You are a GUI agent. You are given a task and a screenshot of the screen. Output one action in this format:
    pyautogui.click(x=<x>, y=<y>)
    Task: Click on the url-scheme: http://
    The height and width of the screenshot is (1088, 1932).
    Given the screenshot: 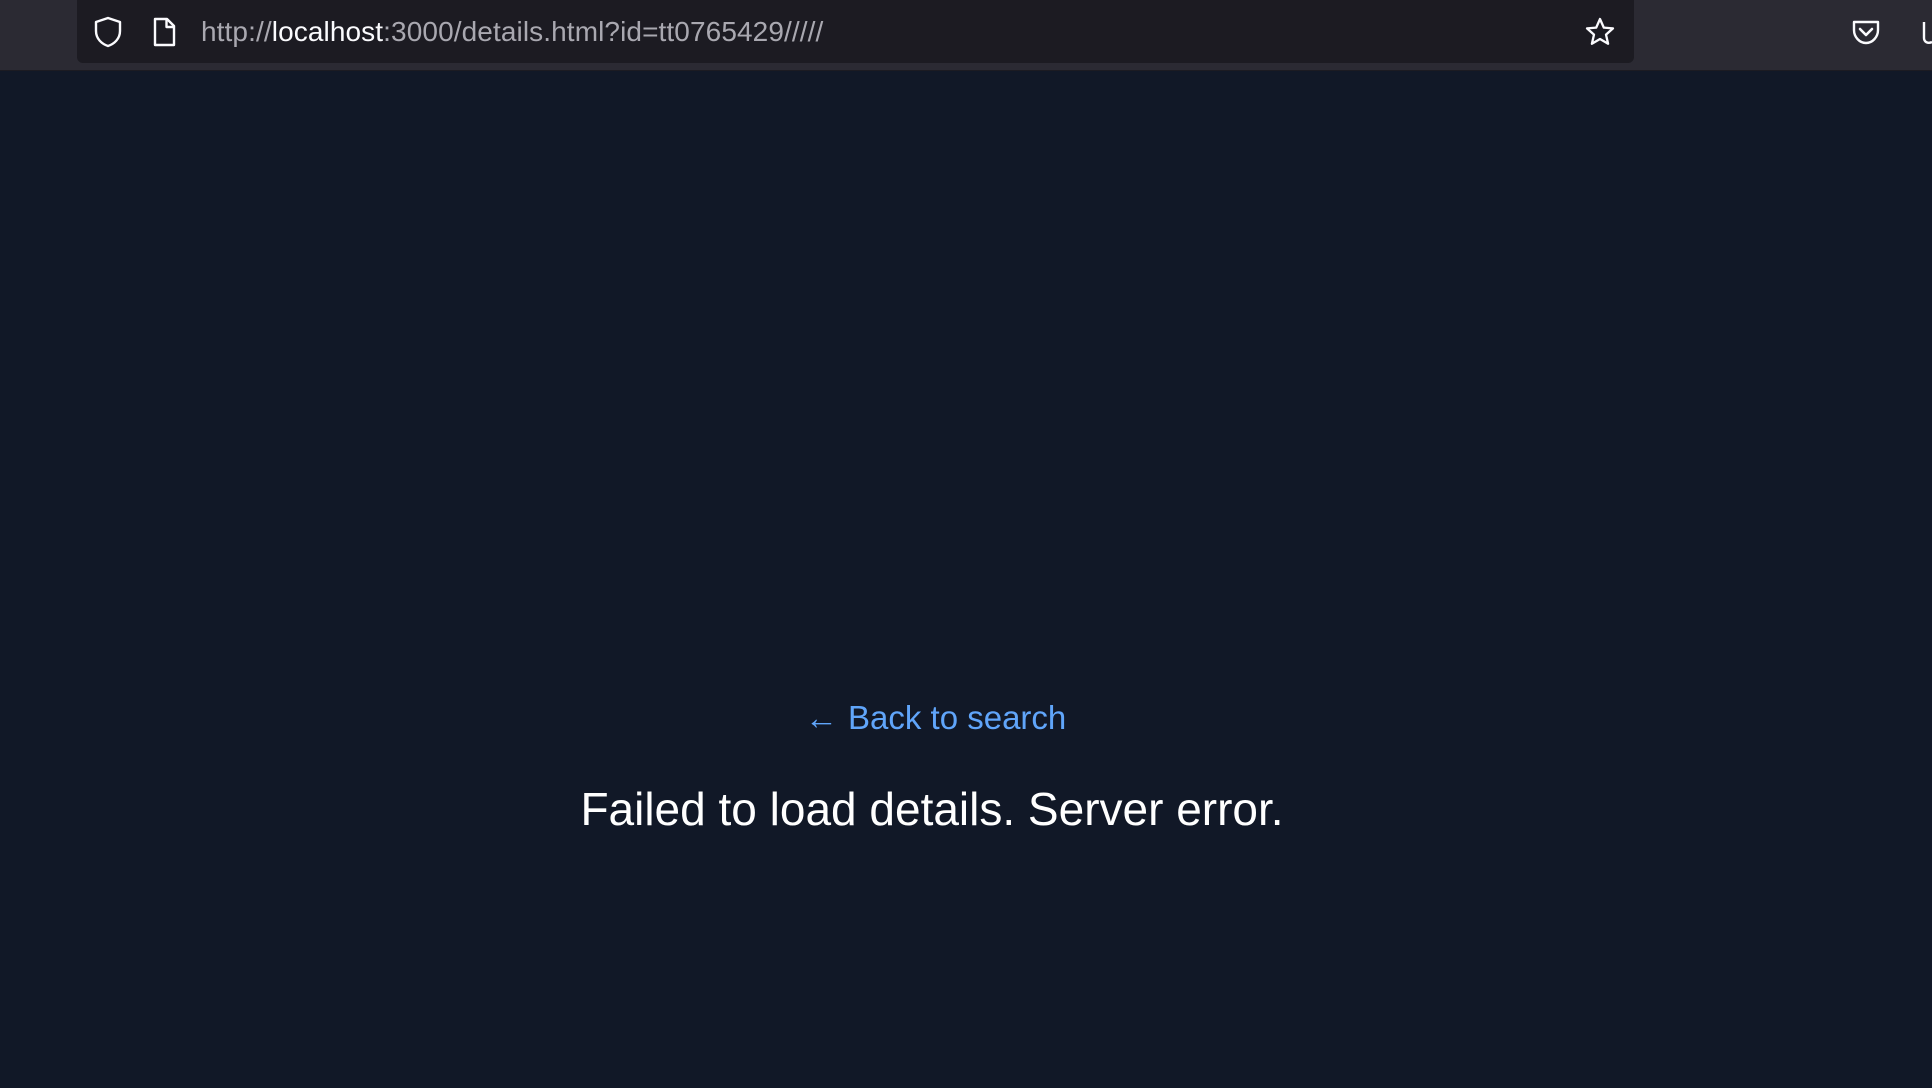 What is the action you would take?
    pyautogui.click(x=236, y=31)
    